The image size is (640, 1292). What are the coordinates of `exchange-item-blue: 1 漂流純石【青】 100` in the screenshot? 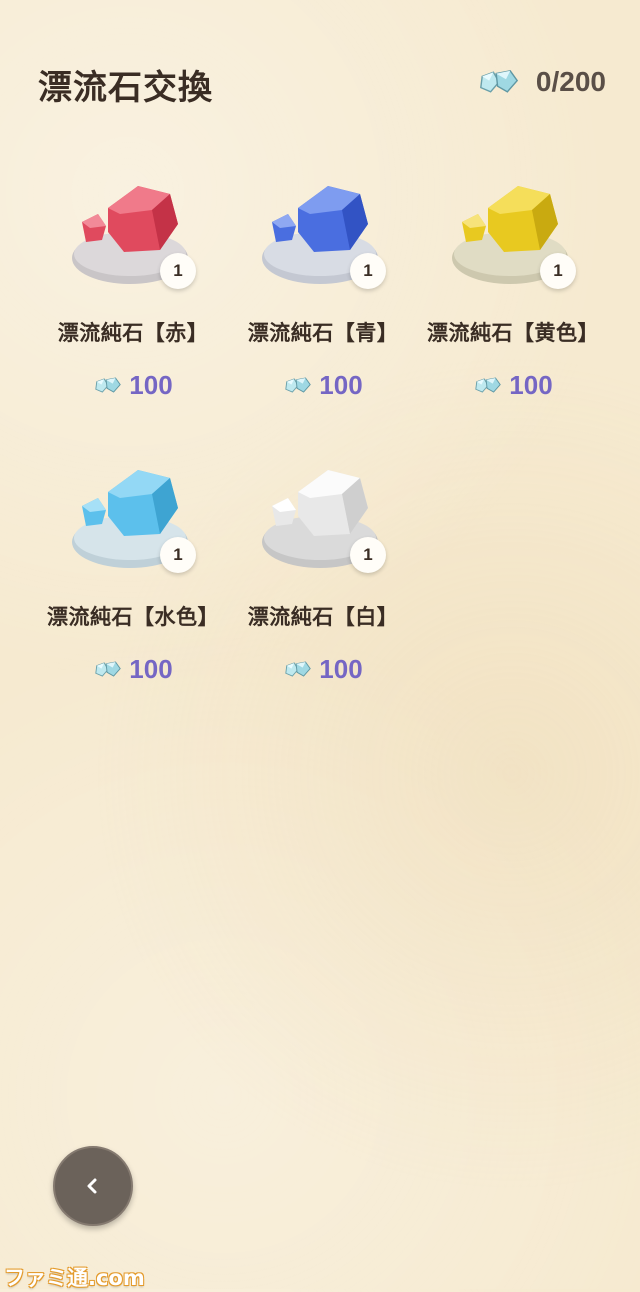 It's located at (323, 290).